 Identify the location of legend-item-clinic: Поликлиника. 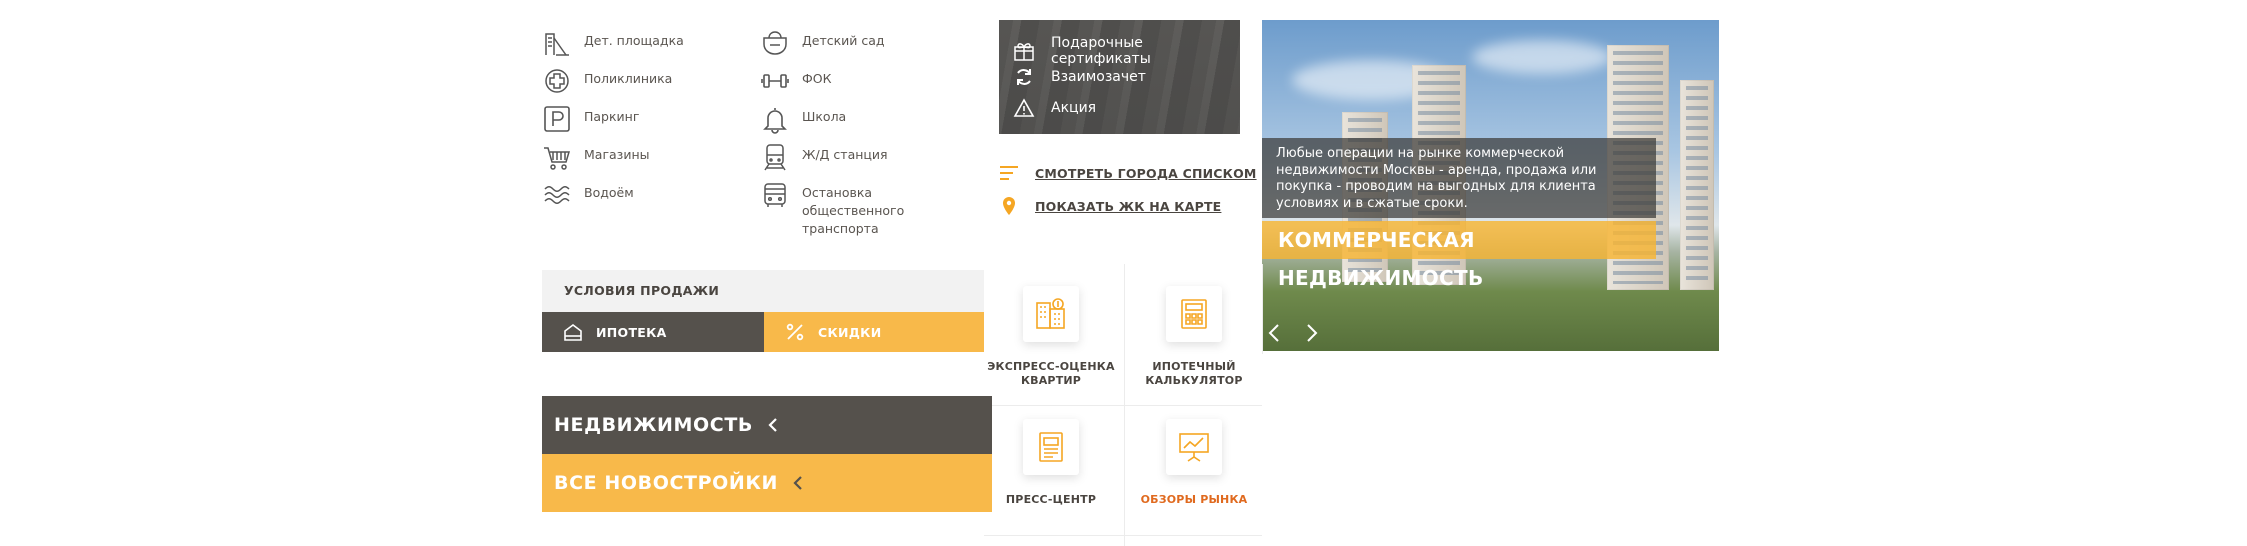
(607, 81).